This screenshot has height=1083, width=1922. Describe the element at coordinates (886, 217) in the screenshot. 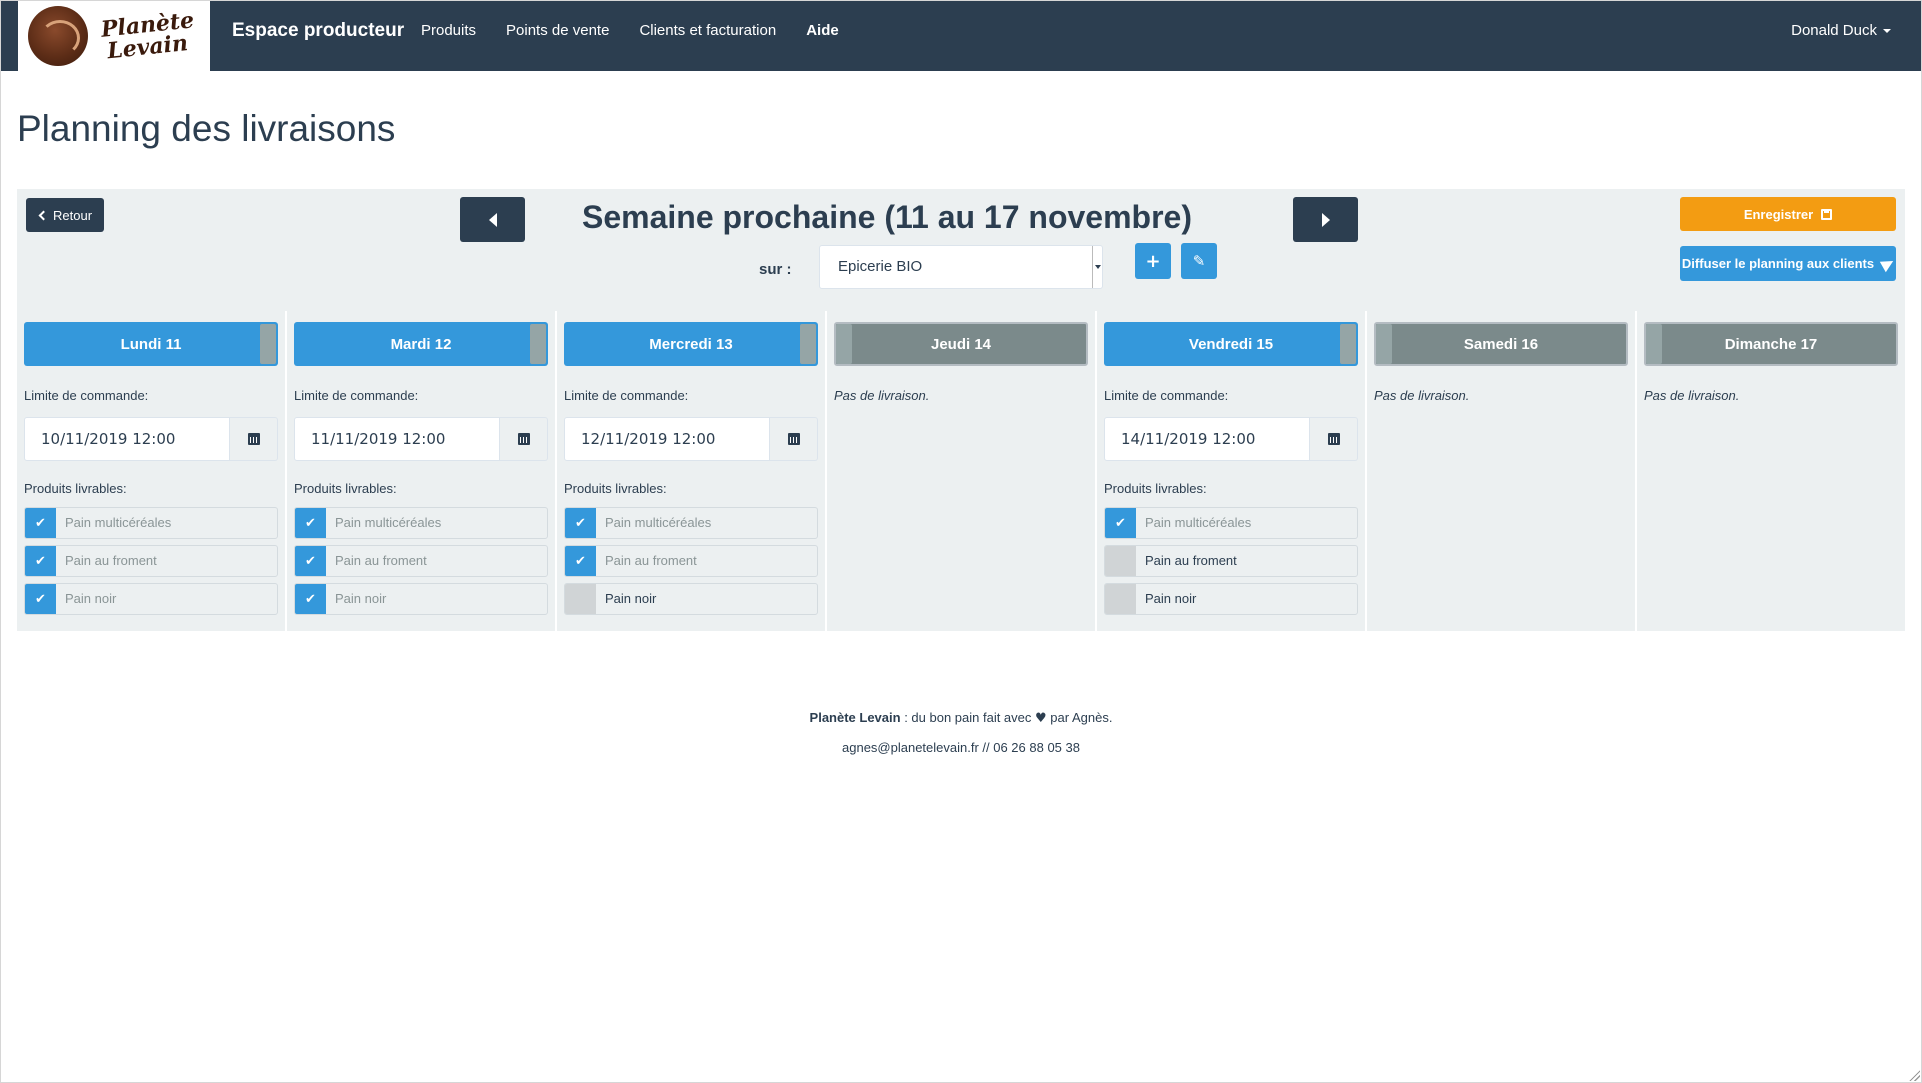

I see `week-title: Semaine prochaine (11 au 17 novembre)` at that location.